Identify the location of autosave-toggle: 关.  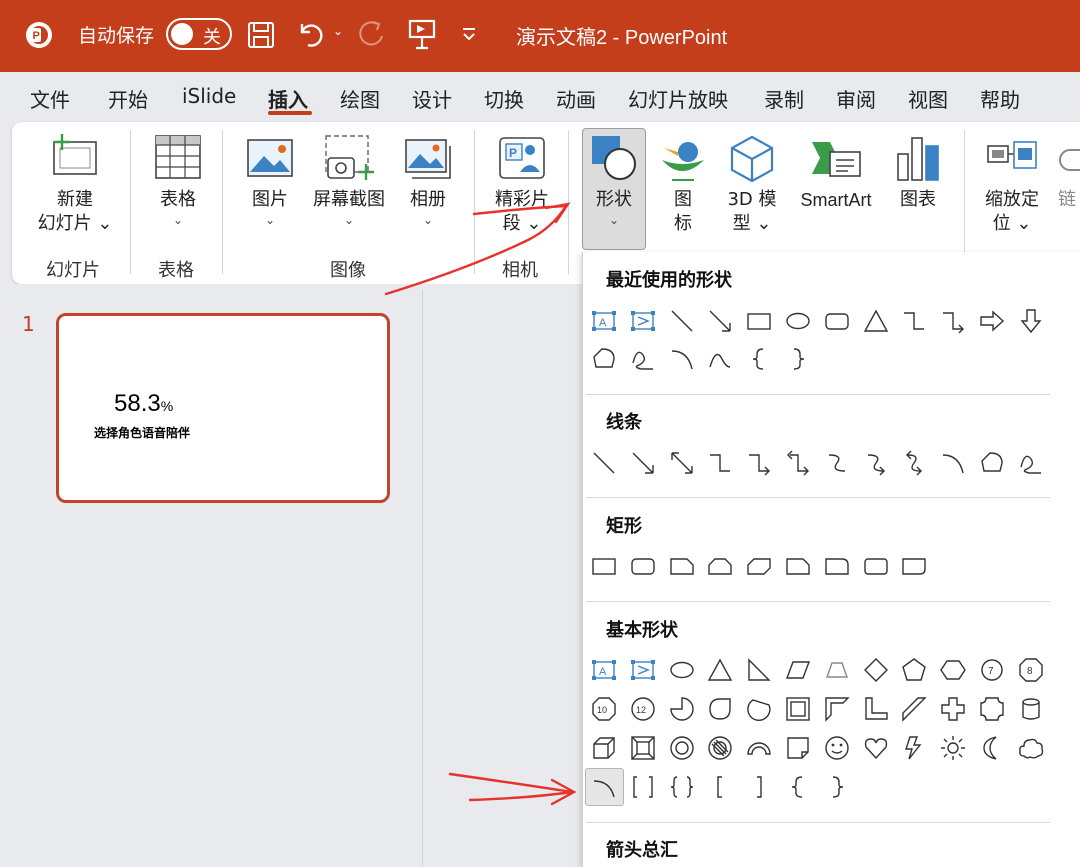
(199, 34).